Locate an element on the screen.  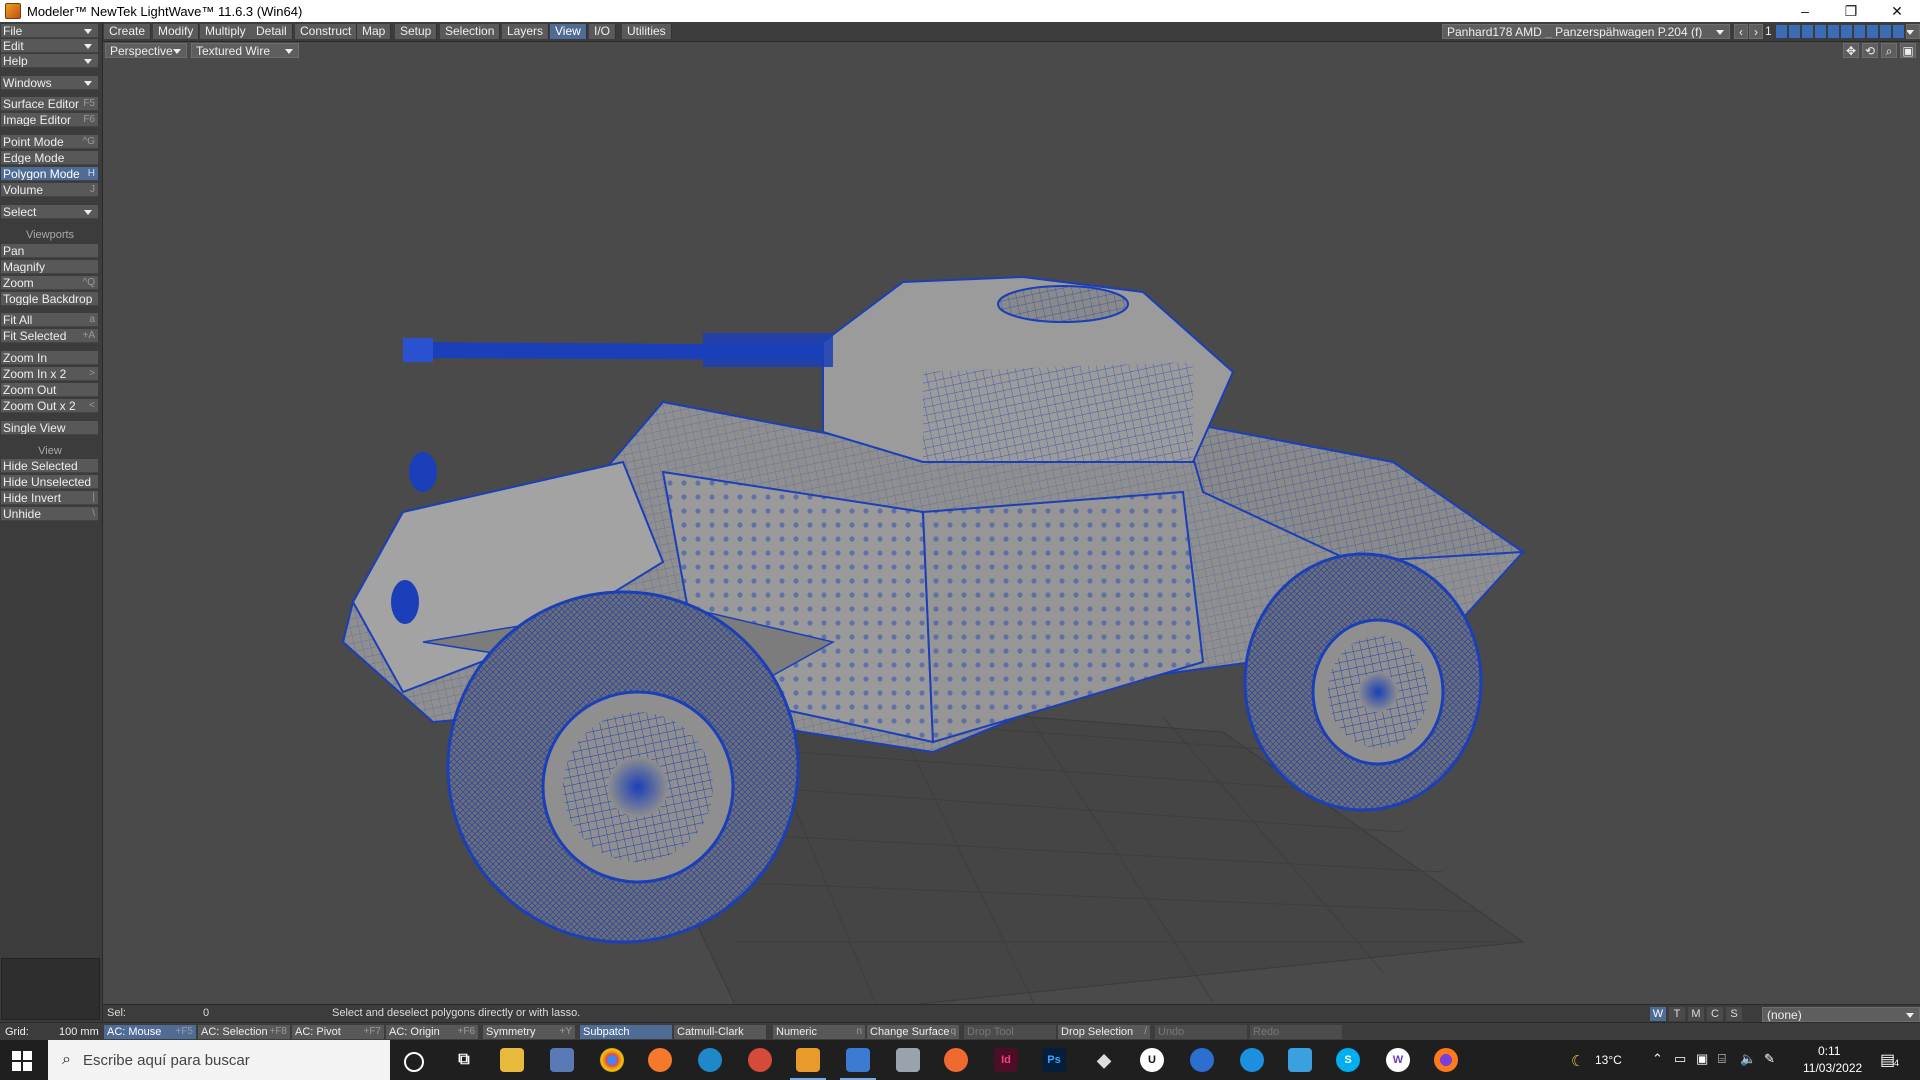
tab-utilities: Utilities is located at coordinates (647, 31).